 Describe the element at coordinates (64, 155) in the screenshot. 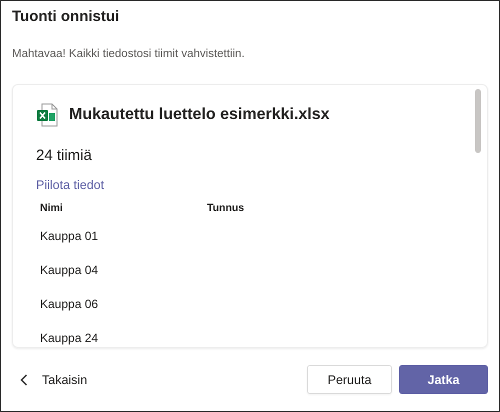

I see `team-count: 24 tiimiä` at that location.